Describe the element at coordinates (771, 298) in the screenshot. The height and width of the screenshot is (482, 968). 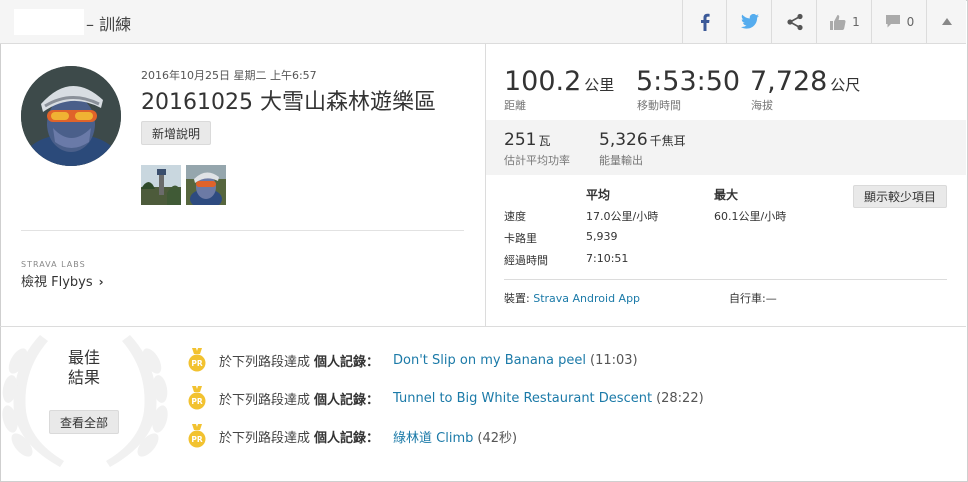
I see `bike-value: —` at that location.